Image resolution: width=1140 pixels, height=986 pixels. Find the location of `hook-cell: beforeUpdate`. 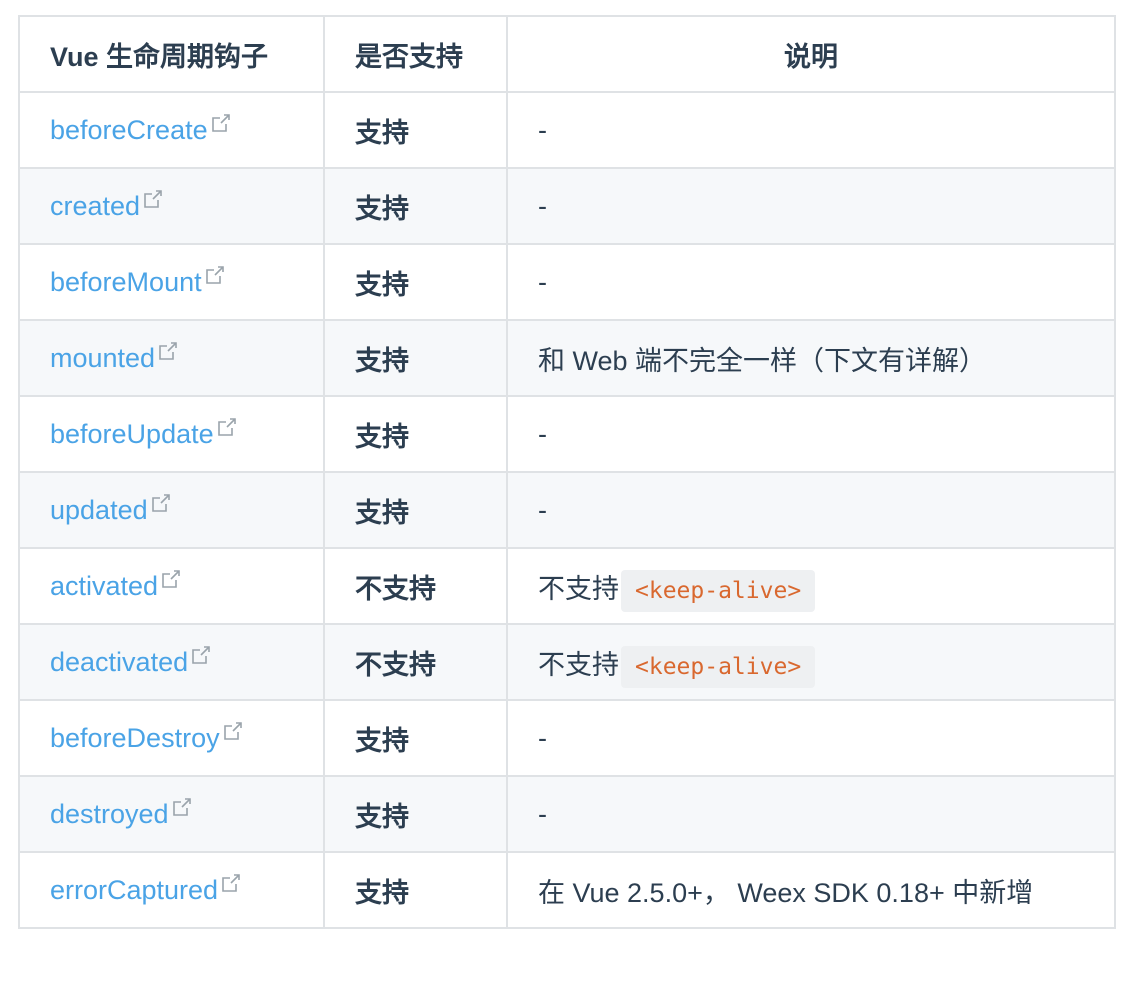

hook-cell: beforeUpdate is located at coordinates (171, 434).